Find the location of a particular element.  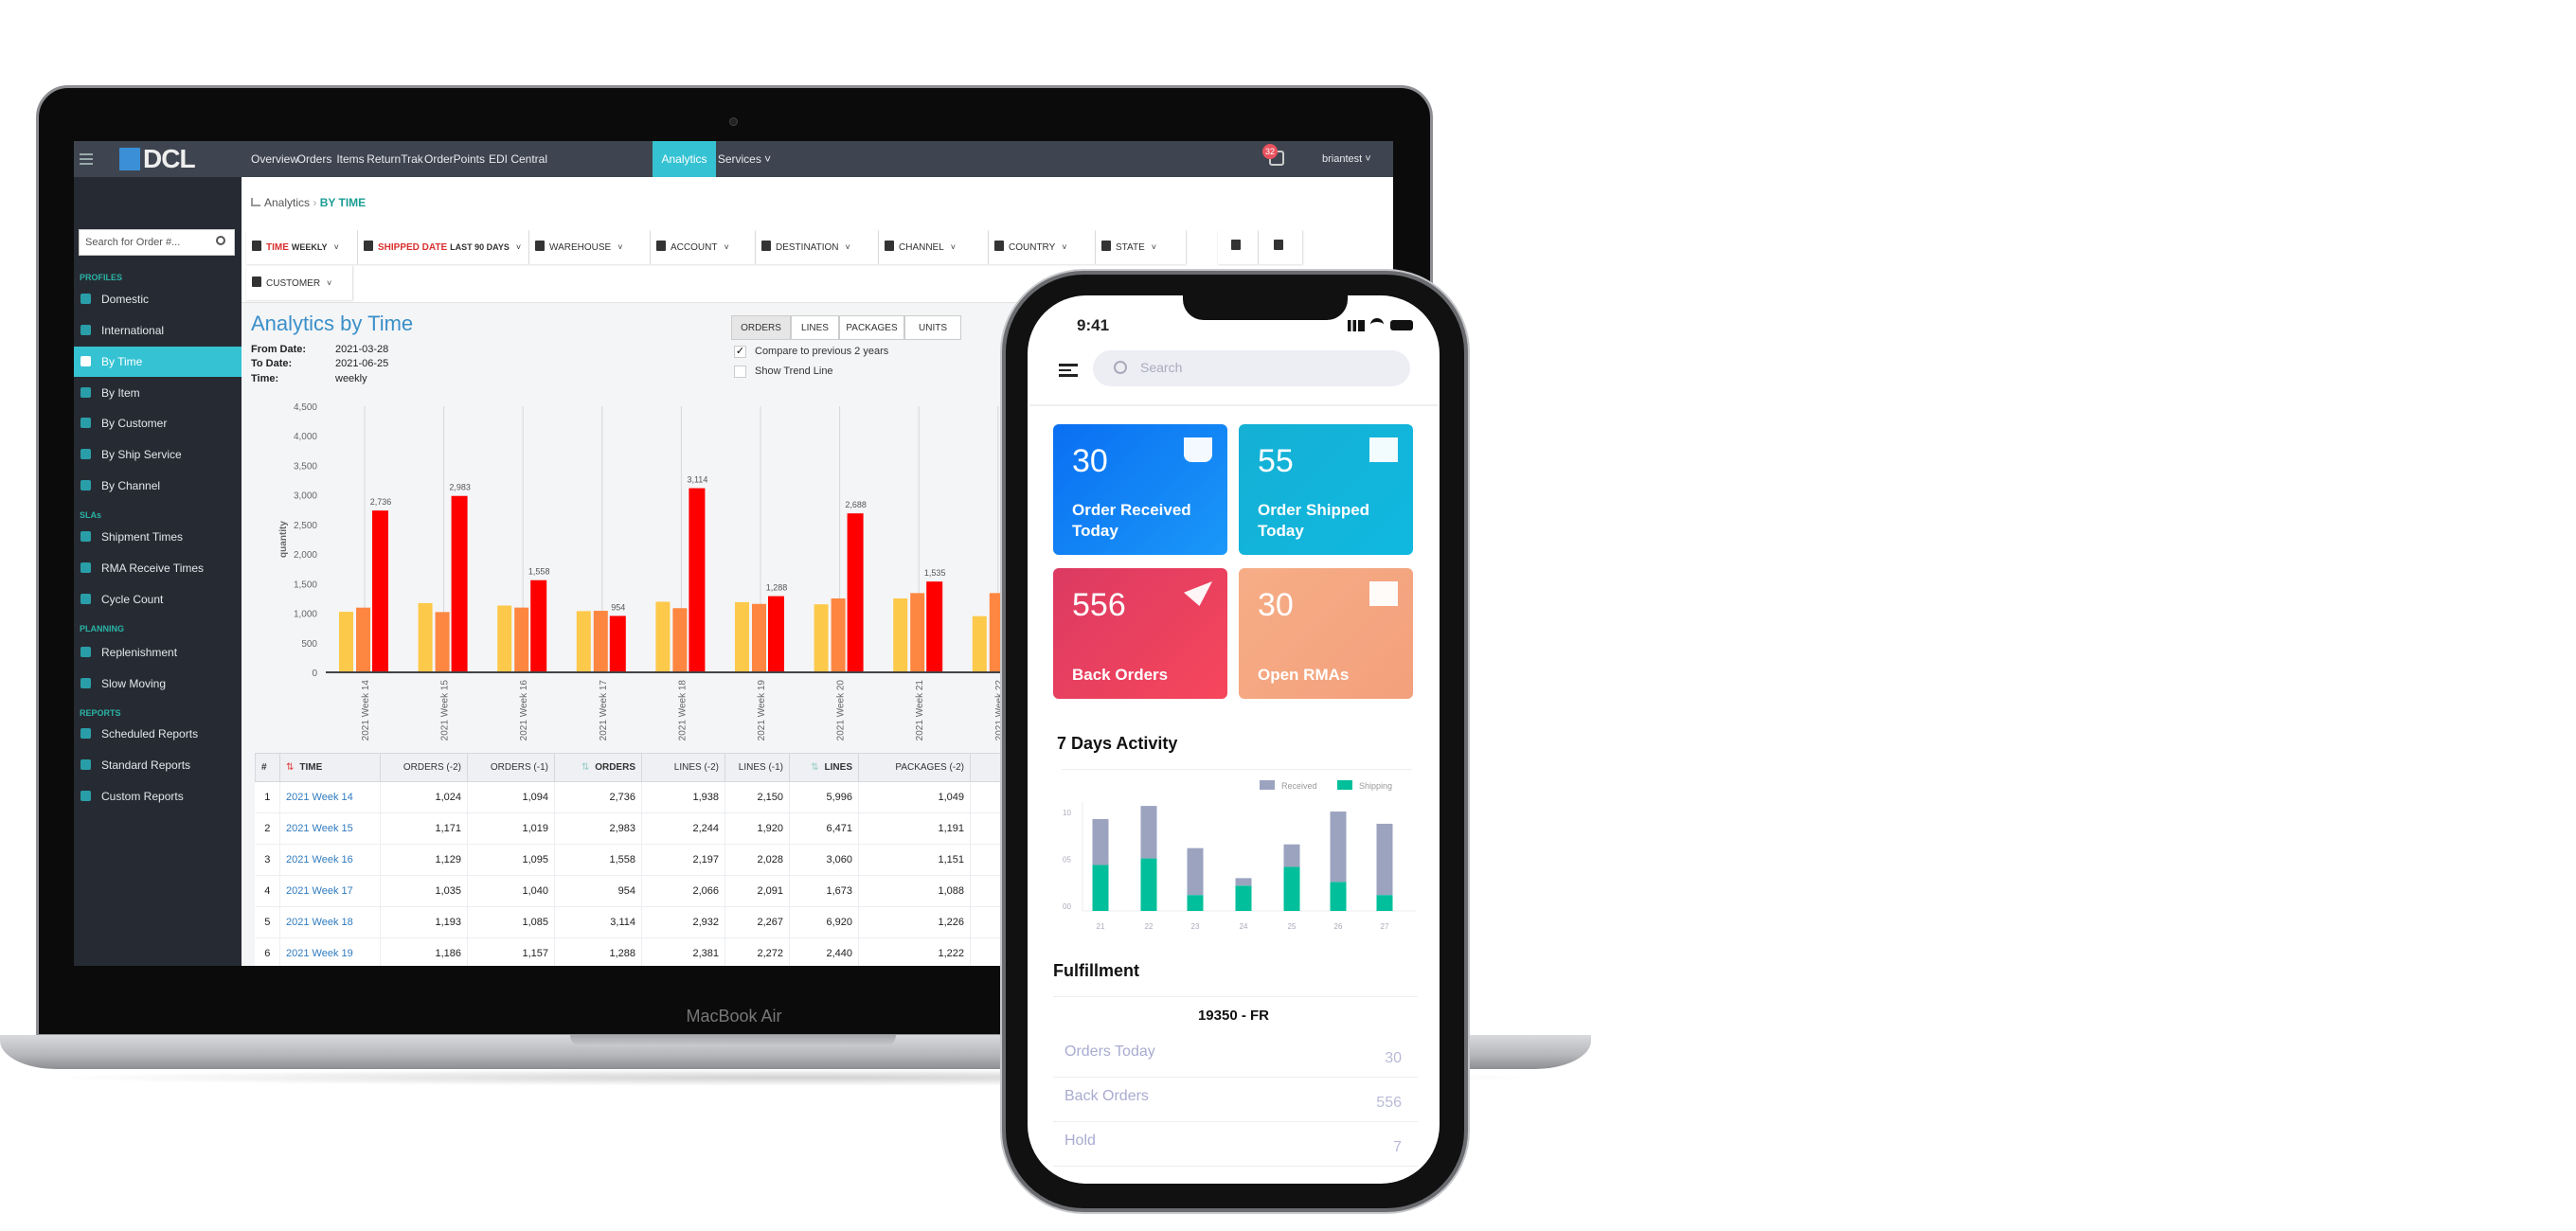

filter-destination: DESTINATION ˅ is located at coordinates (817, 247).